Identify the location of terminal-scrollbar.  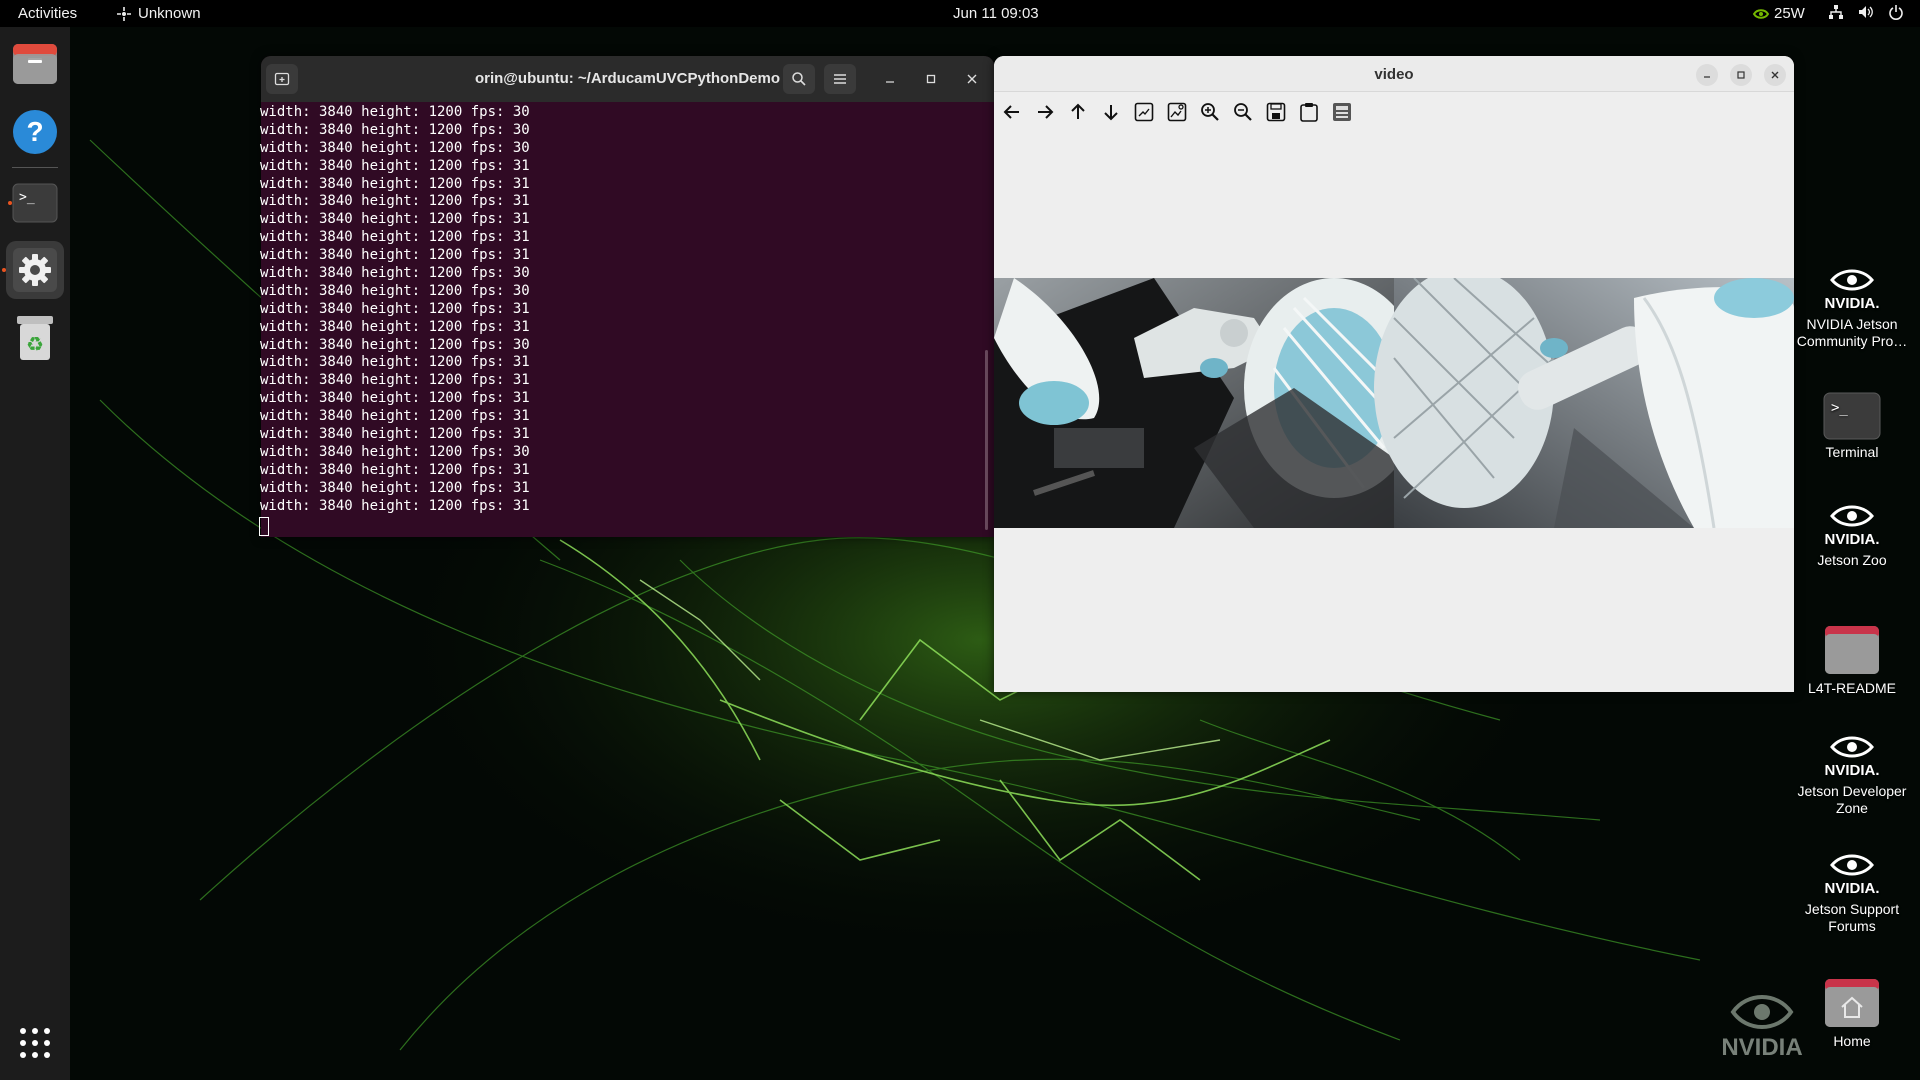
(986, 440).